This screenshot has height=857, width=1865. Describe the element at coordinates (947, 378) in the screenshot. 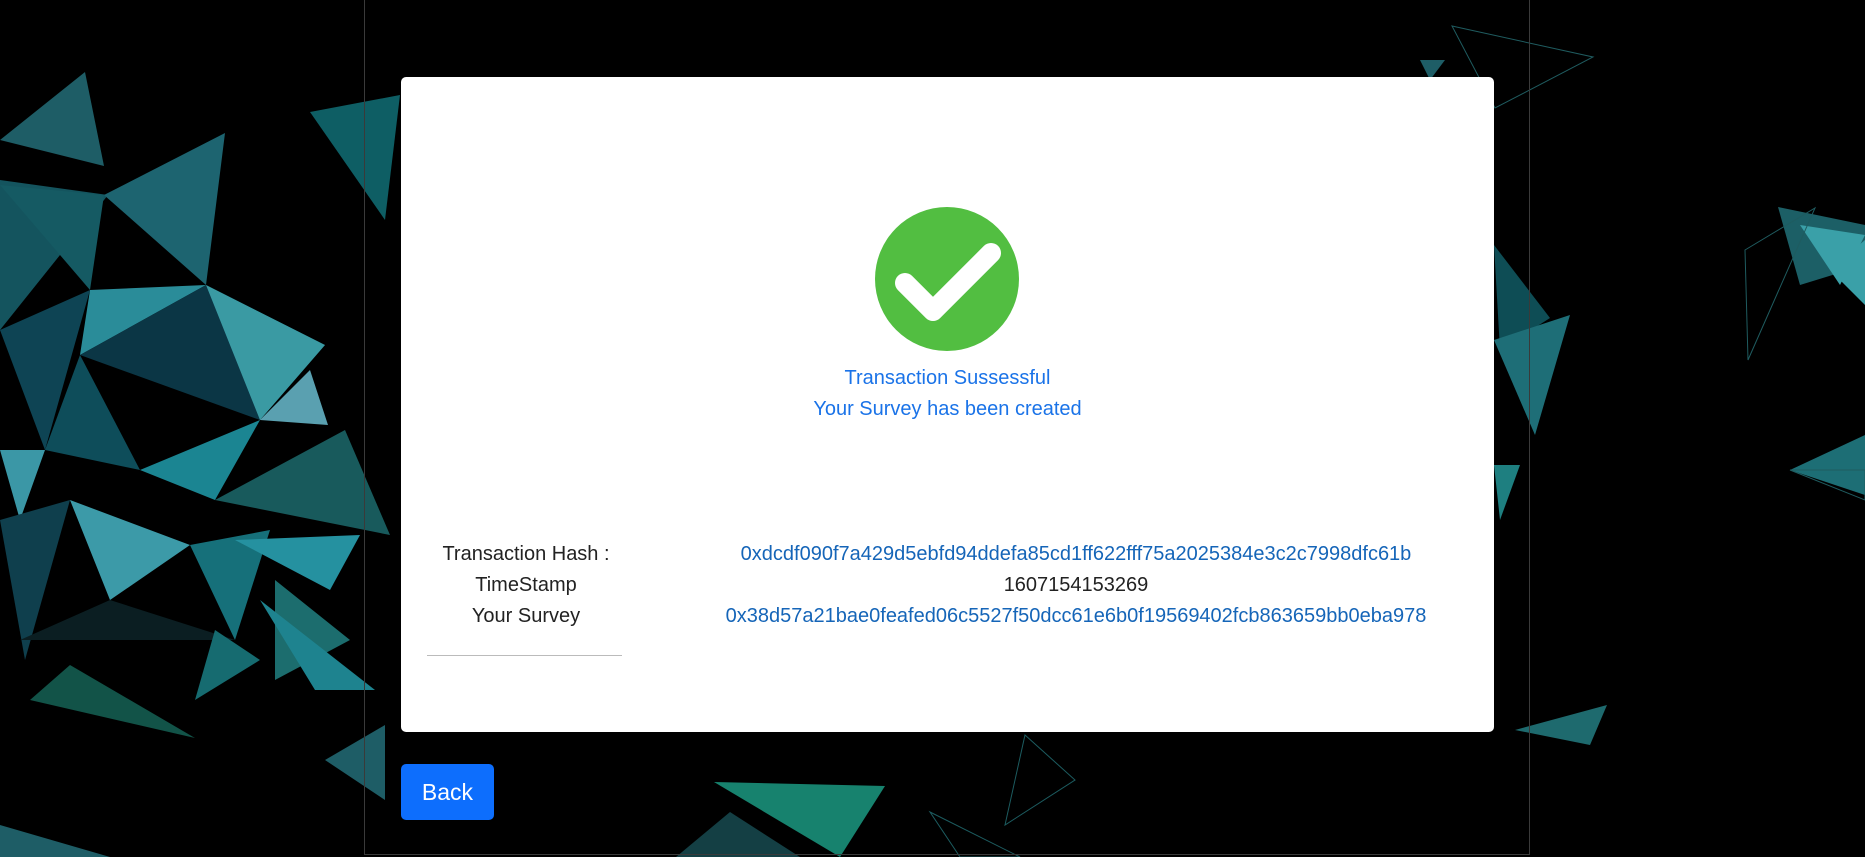

I see `success-title: Transaction Sussessful` at that location.